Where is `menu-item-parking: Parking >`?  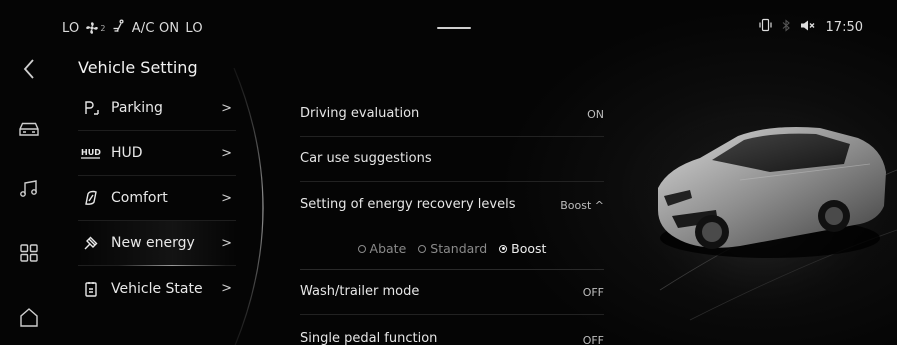
menu-item-parking: Parking > is located at coordinates (157, 108).